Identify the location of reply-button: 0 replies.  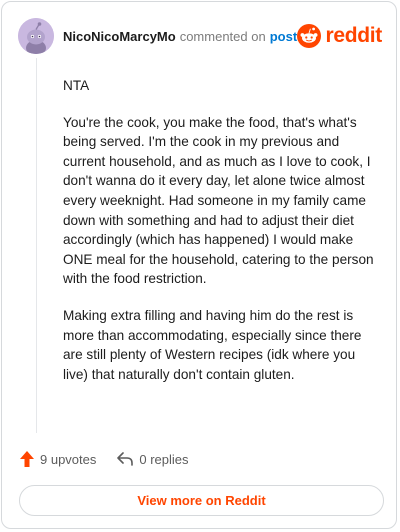
(152, 459).